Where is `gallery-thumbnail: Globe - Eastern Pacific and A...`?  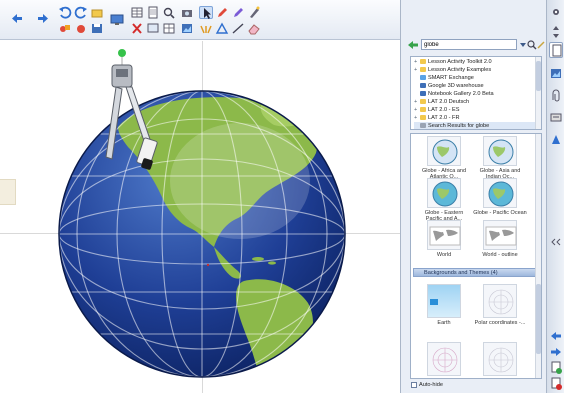
gallery-thumbnail: Globe - Eastern Pacific and A... is located at coordinates (444, 200).